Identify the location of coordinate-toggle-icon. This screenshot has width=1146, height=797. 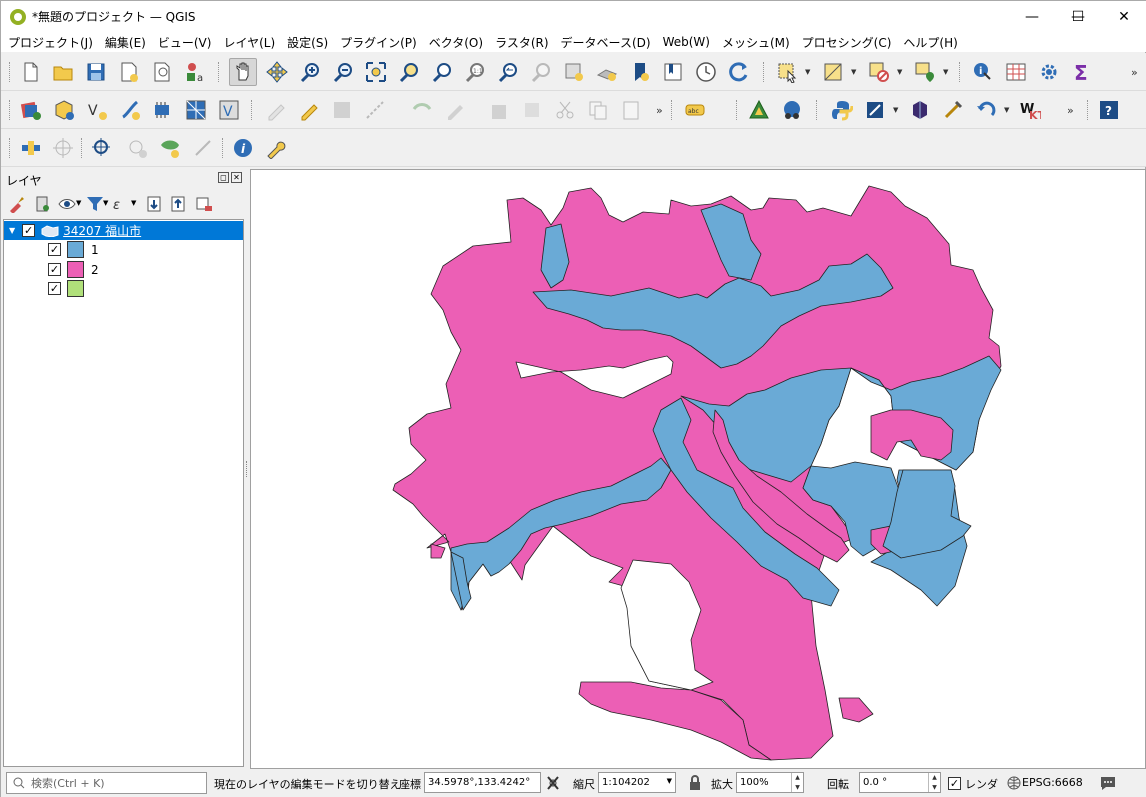
(553, 783).